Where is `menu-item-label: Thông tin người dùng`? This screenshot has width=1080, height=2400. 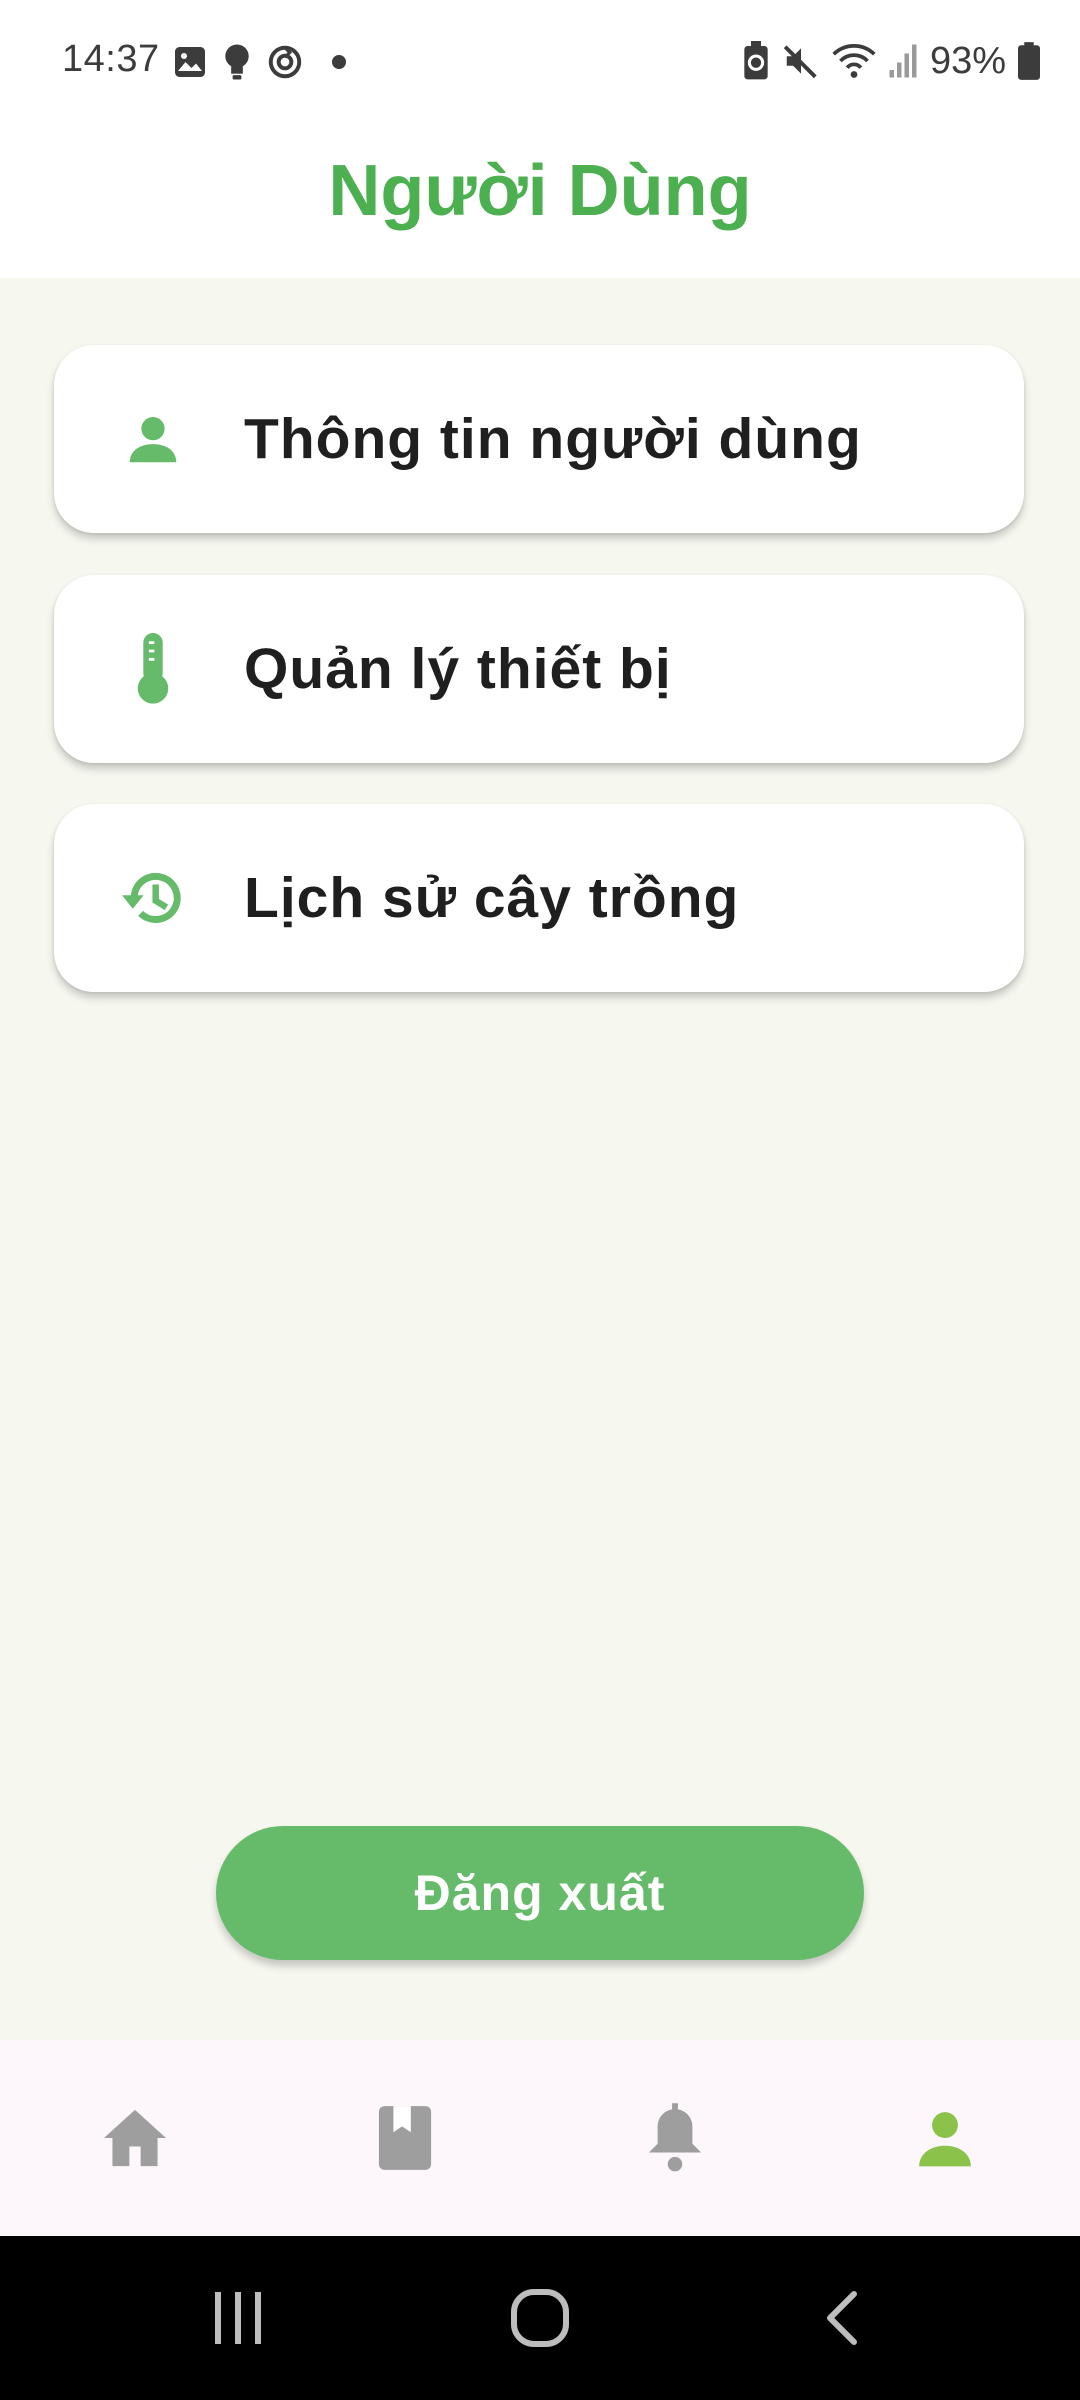
menu-item-label: Thông tin người dùng is located at coordinates (553, 439).